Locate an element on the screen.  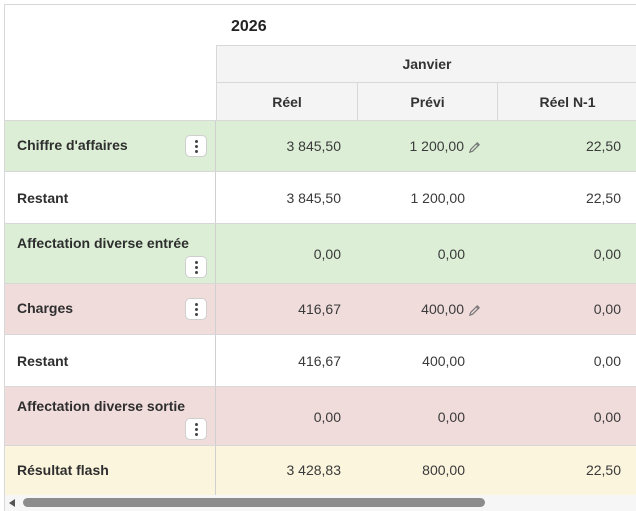
column-header-reel: Réel is located at coordinates (286, 101).